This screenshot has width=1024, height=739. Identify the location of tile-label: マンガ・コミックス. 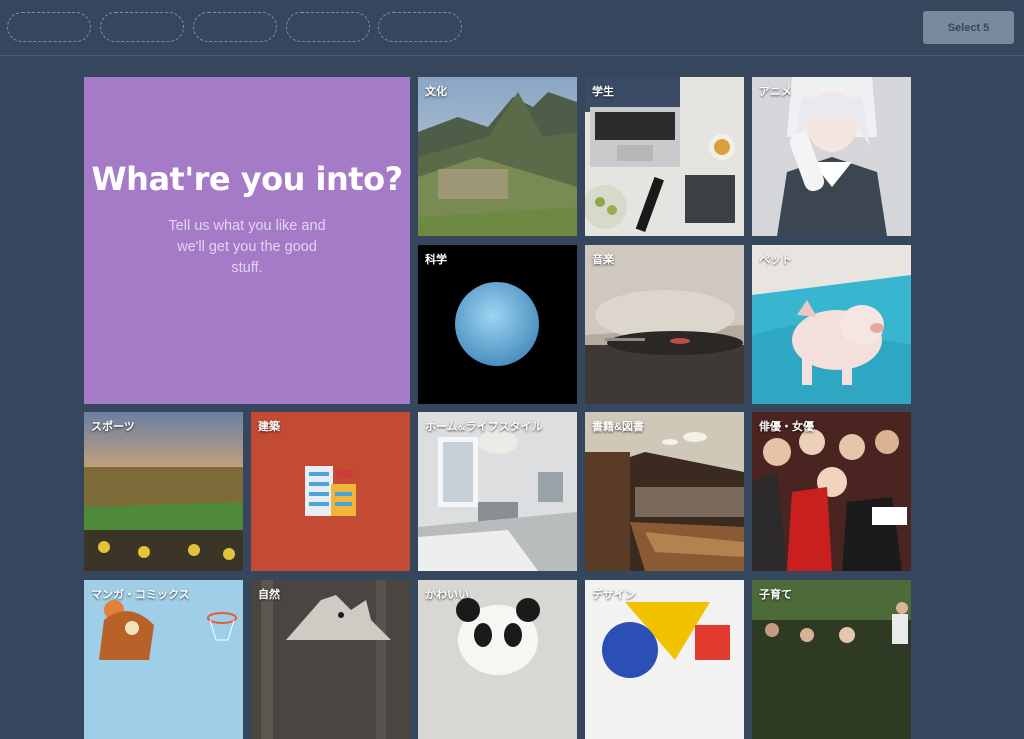
(140, 595).